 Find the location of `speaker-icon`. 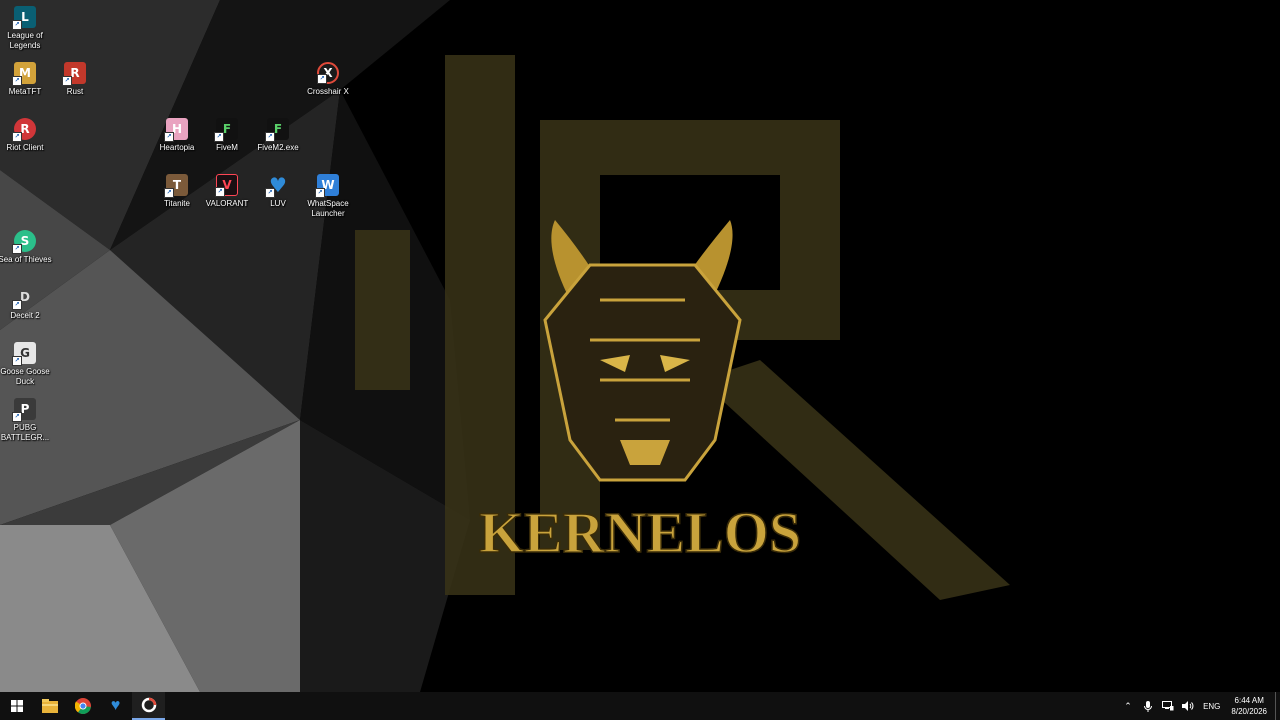

speaker-icon is located at coordinates (1188, 706).